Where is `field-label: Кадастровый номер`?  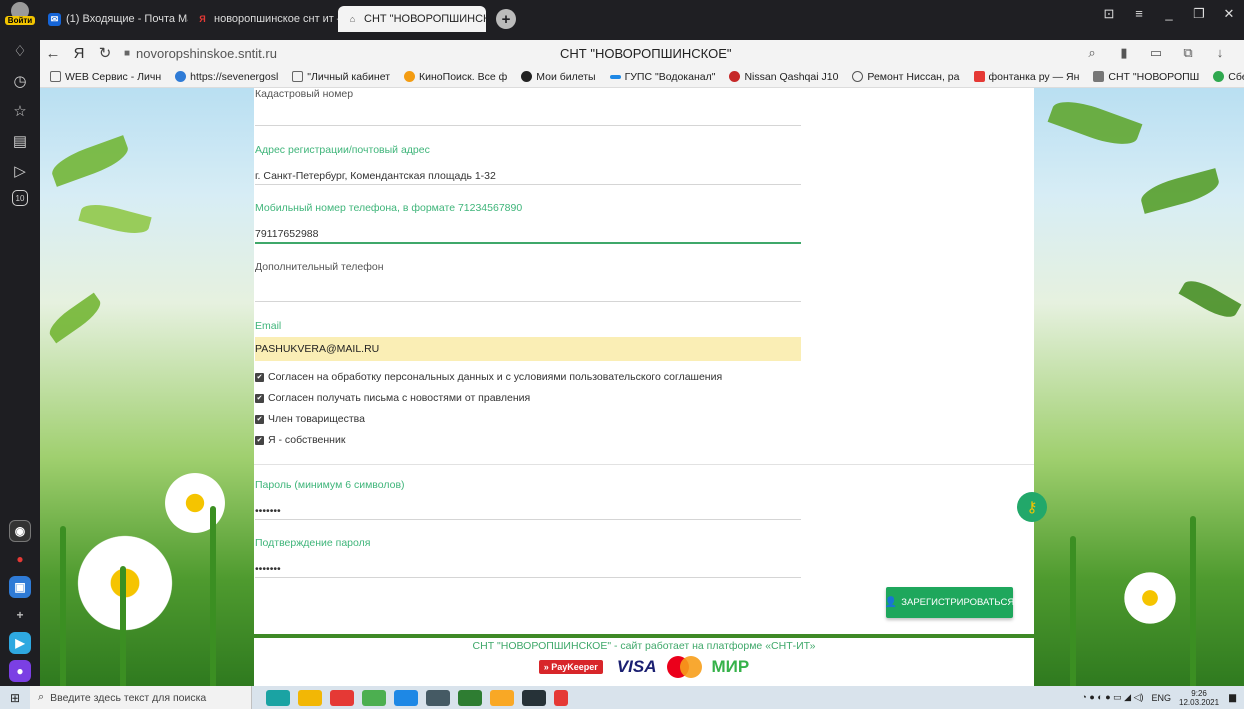 field-label: Кадастровый номер is located at coordinates (304, 94).